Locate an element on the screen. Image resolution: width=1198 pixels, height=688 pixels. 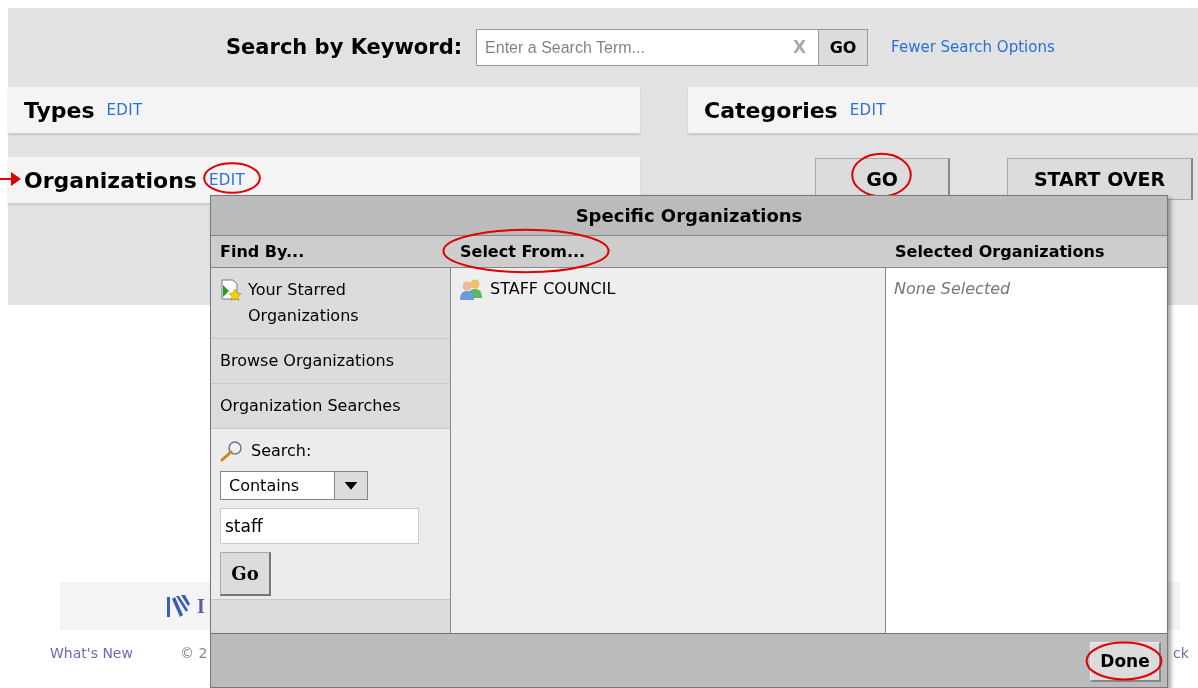
footer-link: ck is located at coordinates (1181, 653).